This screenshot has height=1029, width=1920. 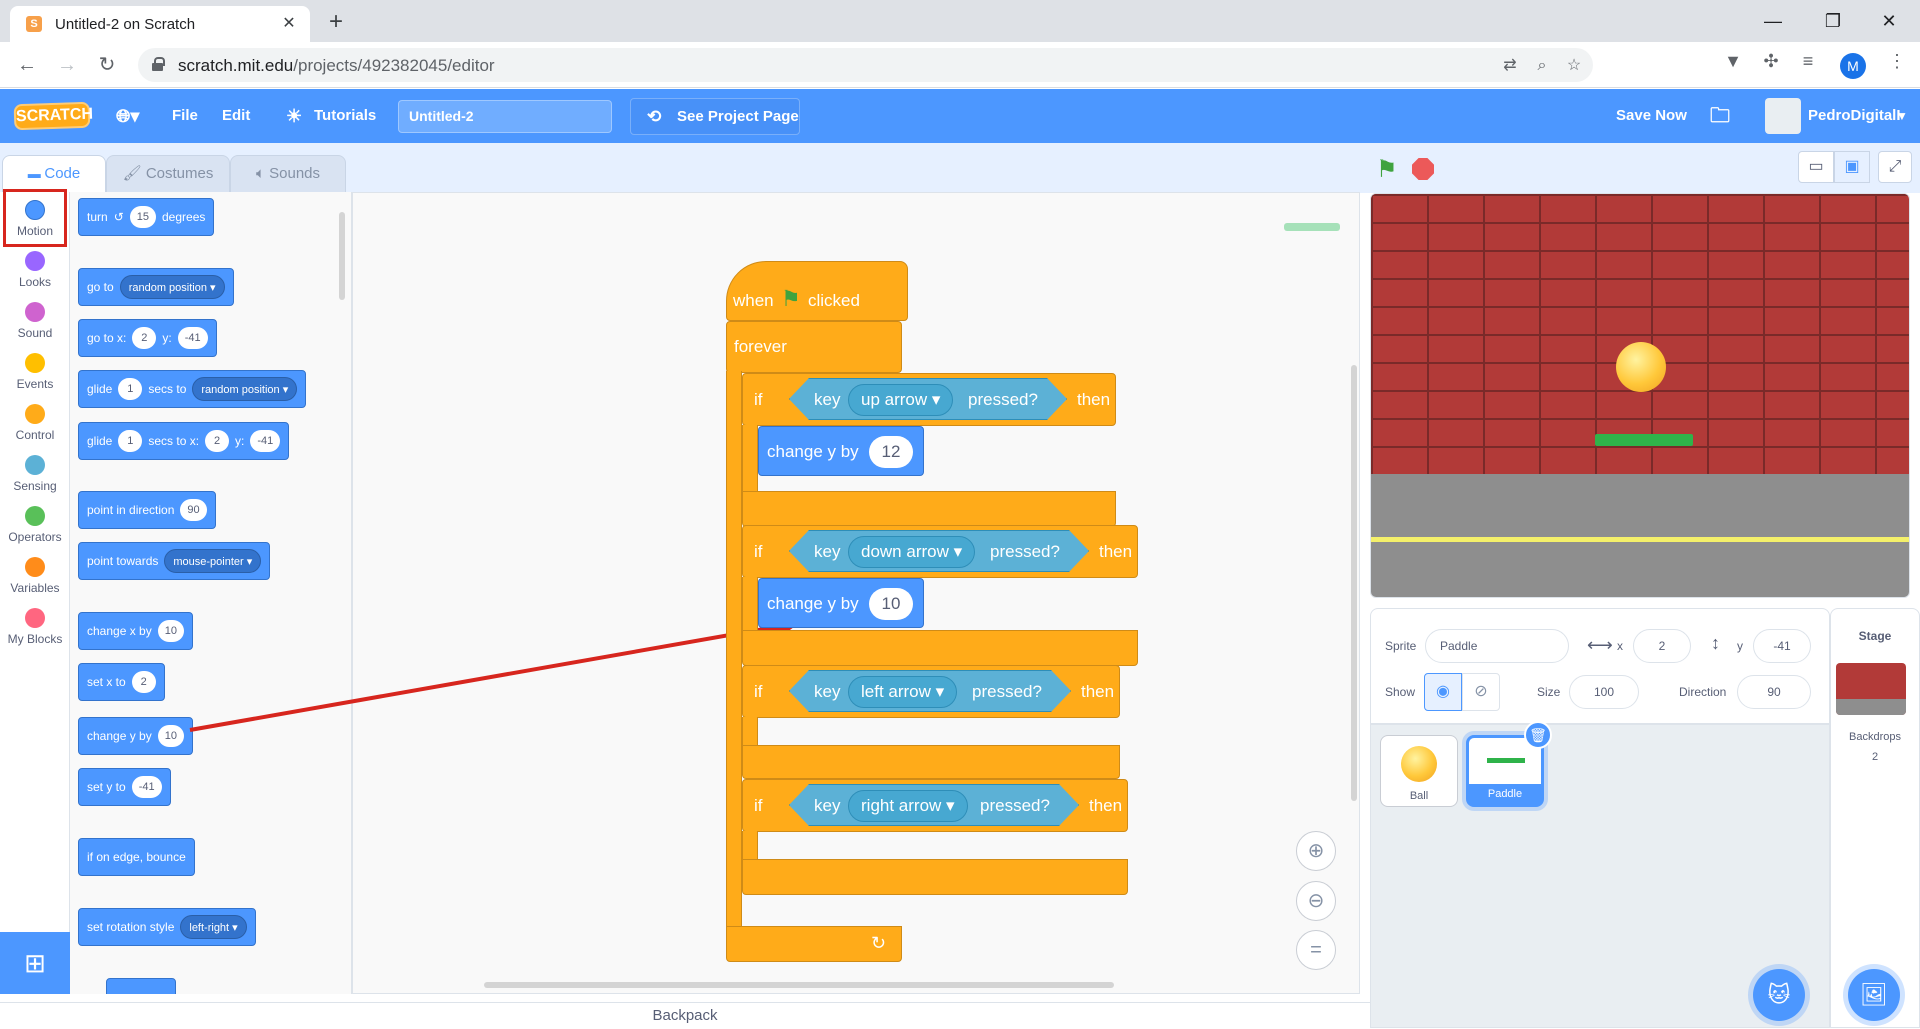 I want to click on add-extension-button: ⊞, so click(x=35, y=963).